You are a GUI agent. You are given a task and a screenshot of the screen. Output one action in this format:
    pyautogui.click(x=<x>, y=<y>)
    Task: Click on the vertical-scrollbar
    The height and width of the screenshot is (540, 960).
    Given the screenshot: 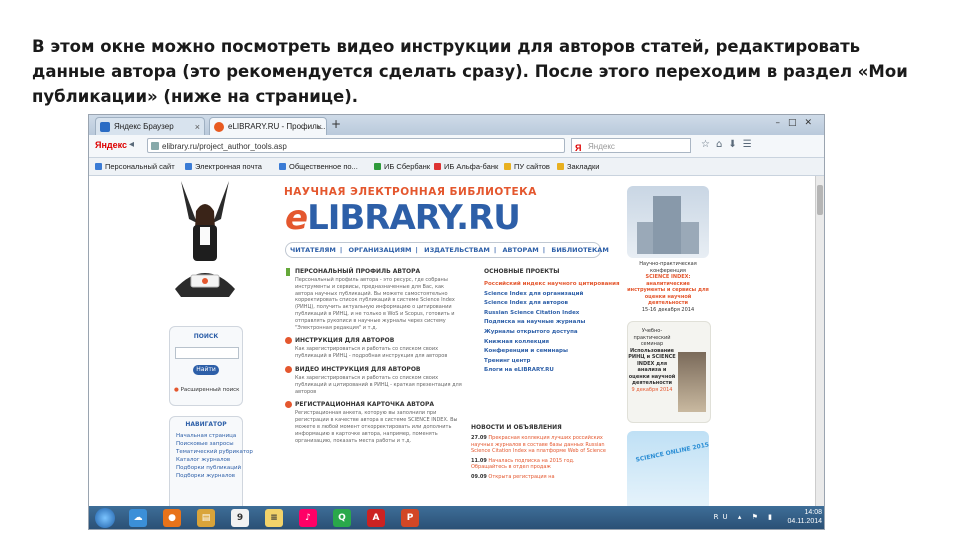 What is the action you would take?
    pyautogui.click(x=819, y=341)
    